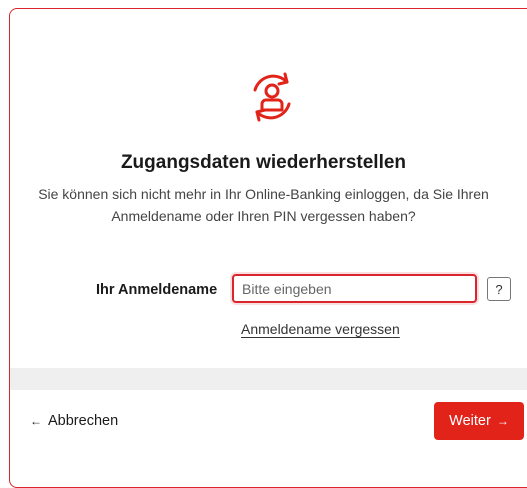 The image size is (527, 488). What do you see at coordinates (499, 289) in the screenshot?
I see `help-button: ?` at bounding box center [499, 289].